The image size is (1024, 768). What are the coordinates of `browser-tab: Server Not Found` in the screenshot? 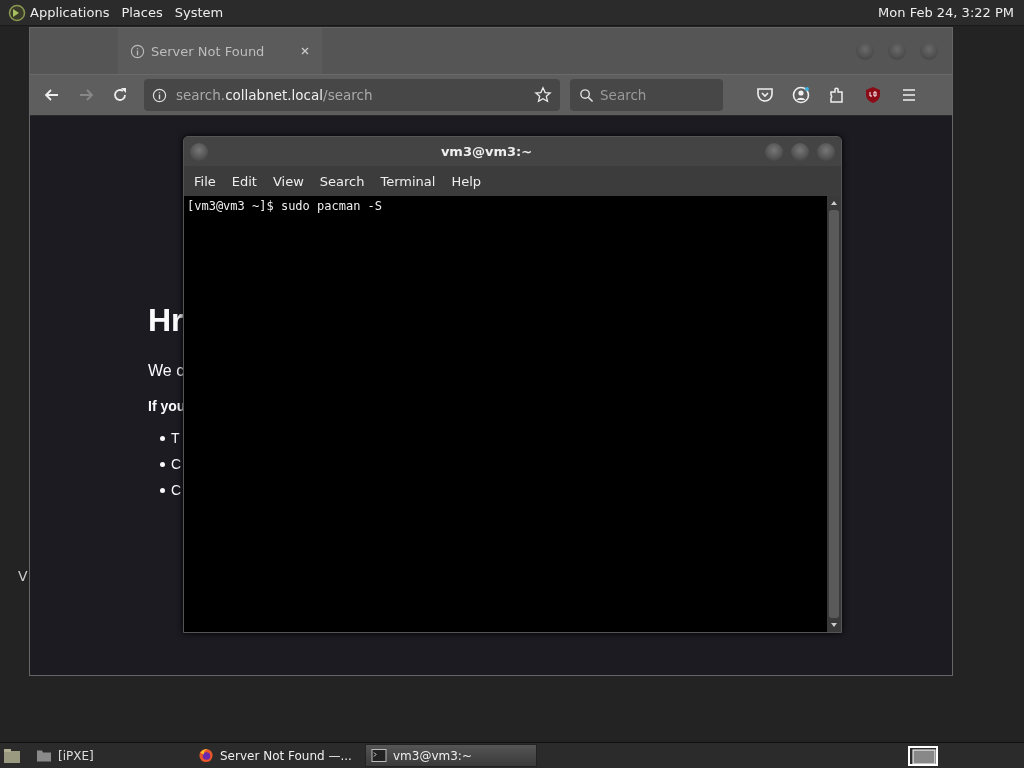 It's located at (220, 51).